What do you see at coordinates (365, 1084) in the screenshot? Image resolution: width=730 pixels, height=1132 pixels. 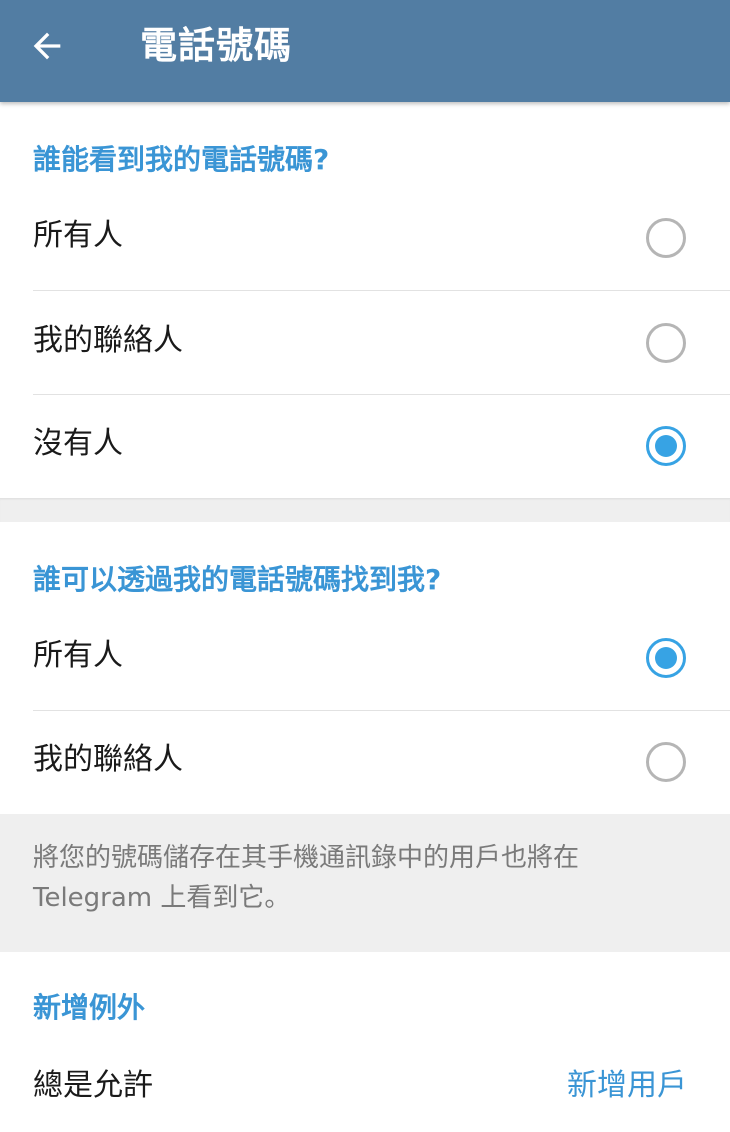 I see `always-allow-row: 總是允許 新增用戶` at bounding box center [365, 1084].